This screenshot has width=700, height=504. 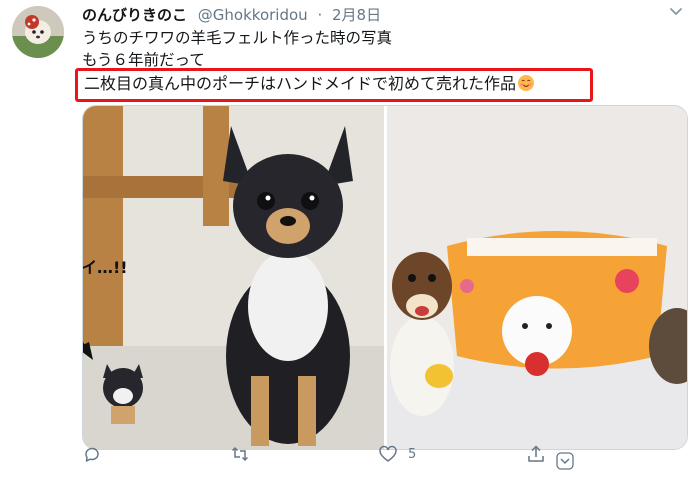 I want to click on tweet-text-line-1: うちのチワワの羊毛フェルト作った時の写真, so click(x=237, y=38).